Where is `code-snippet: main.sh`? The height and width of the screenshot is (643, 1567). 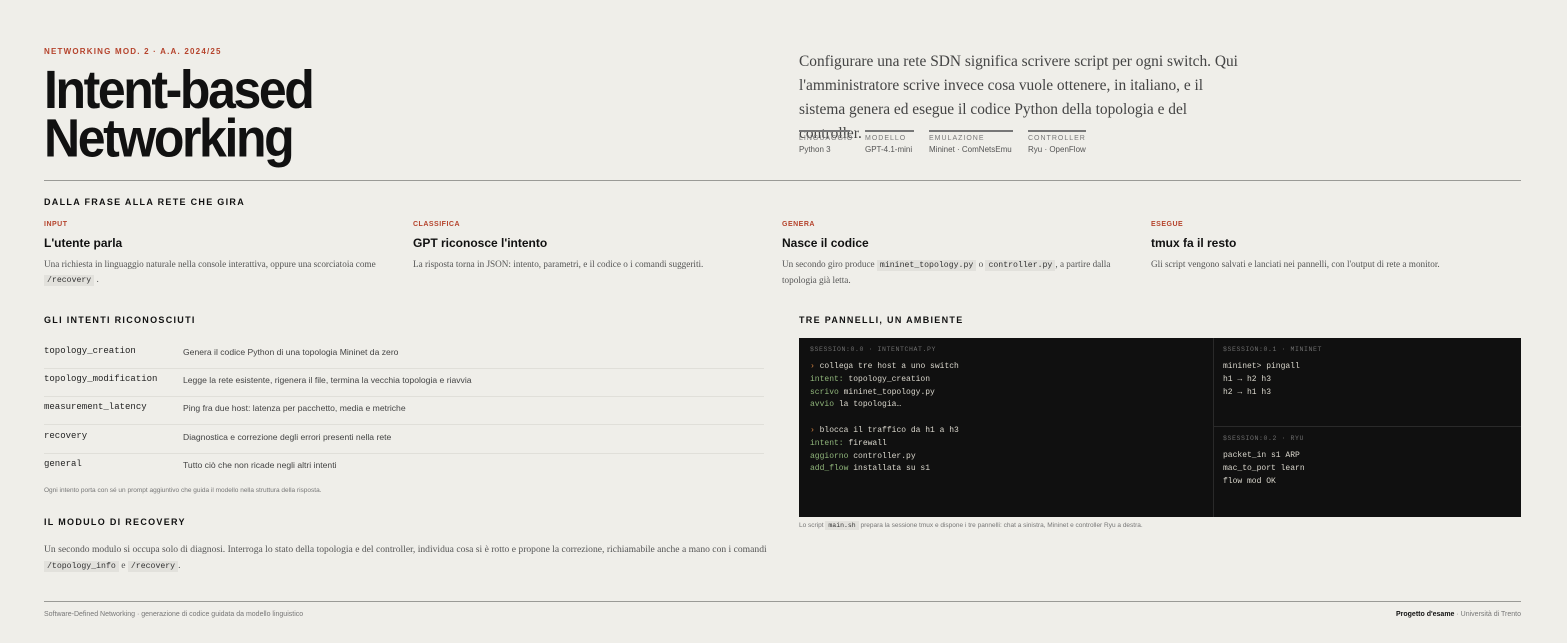 code-snippet: main.sh is located at coordinates (842, 525).